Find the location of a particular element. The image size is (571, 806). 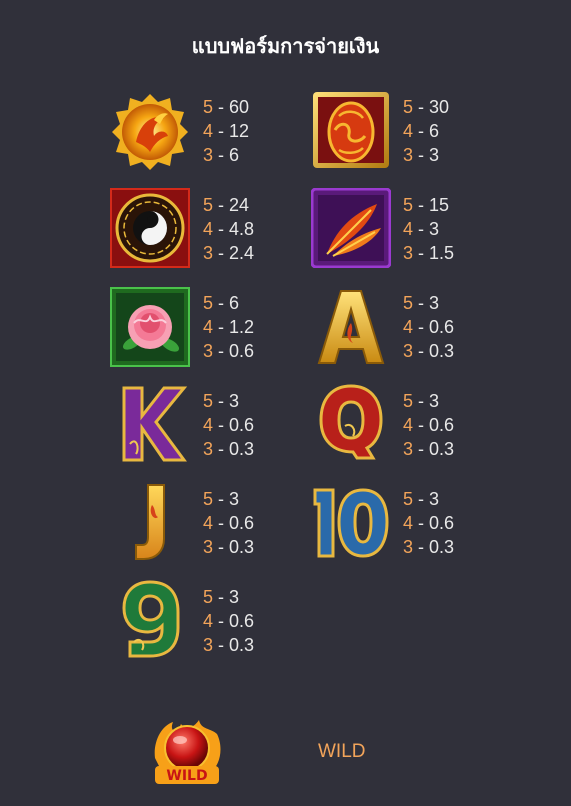

paytable-entry-10: 5 - 3 4 - 0.6 3 - 0.3 is located at coordinates (429, 523).